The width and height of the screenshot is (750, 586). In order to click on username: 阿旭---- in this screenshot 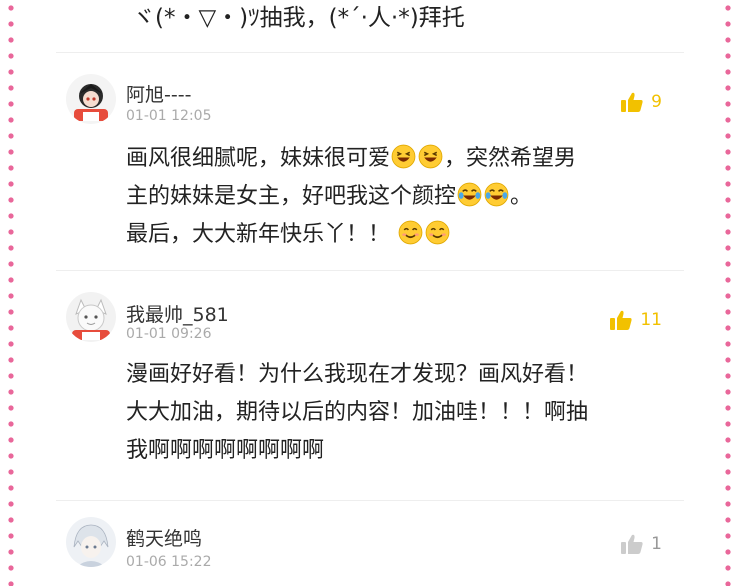, I will do `click(158, 93)`.